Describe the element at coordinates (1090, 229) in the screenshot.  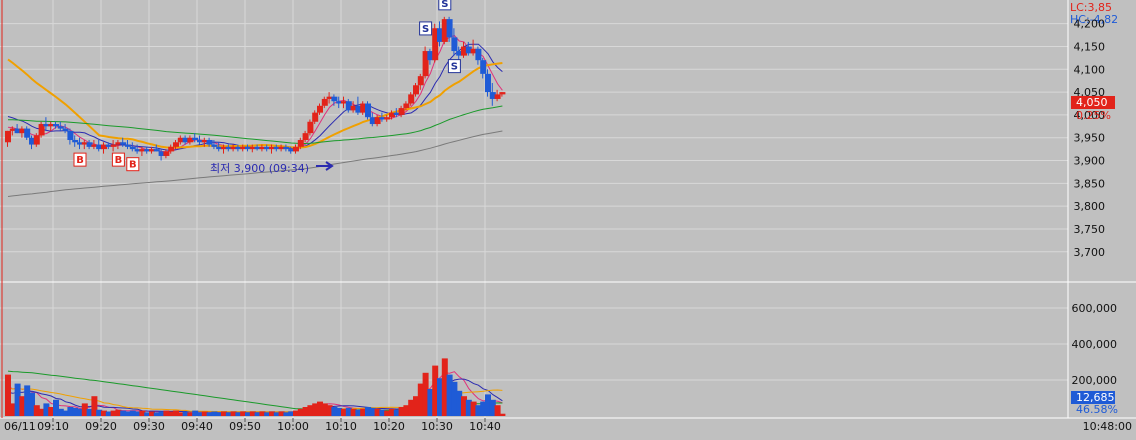
I see `price-tick-label: 3,750` at that location.